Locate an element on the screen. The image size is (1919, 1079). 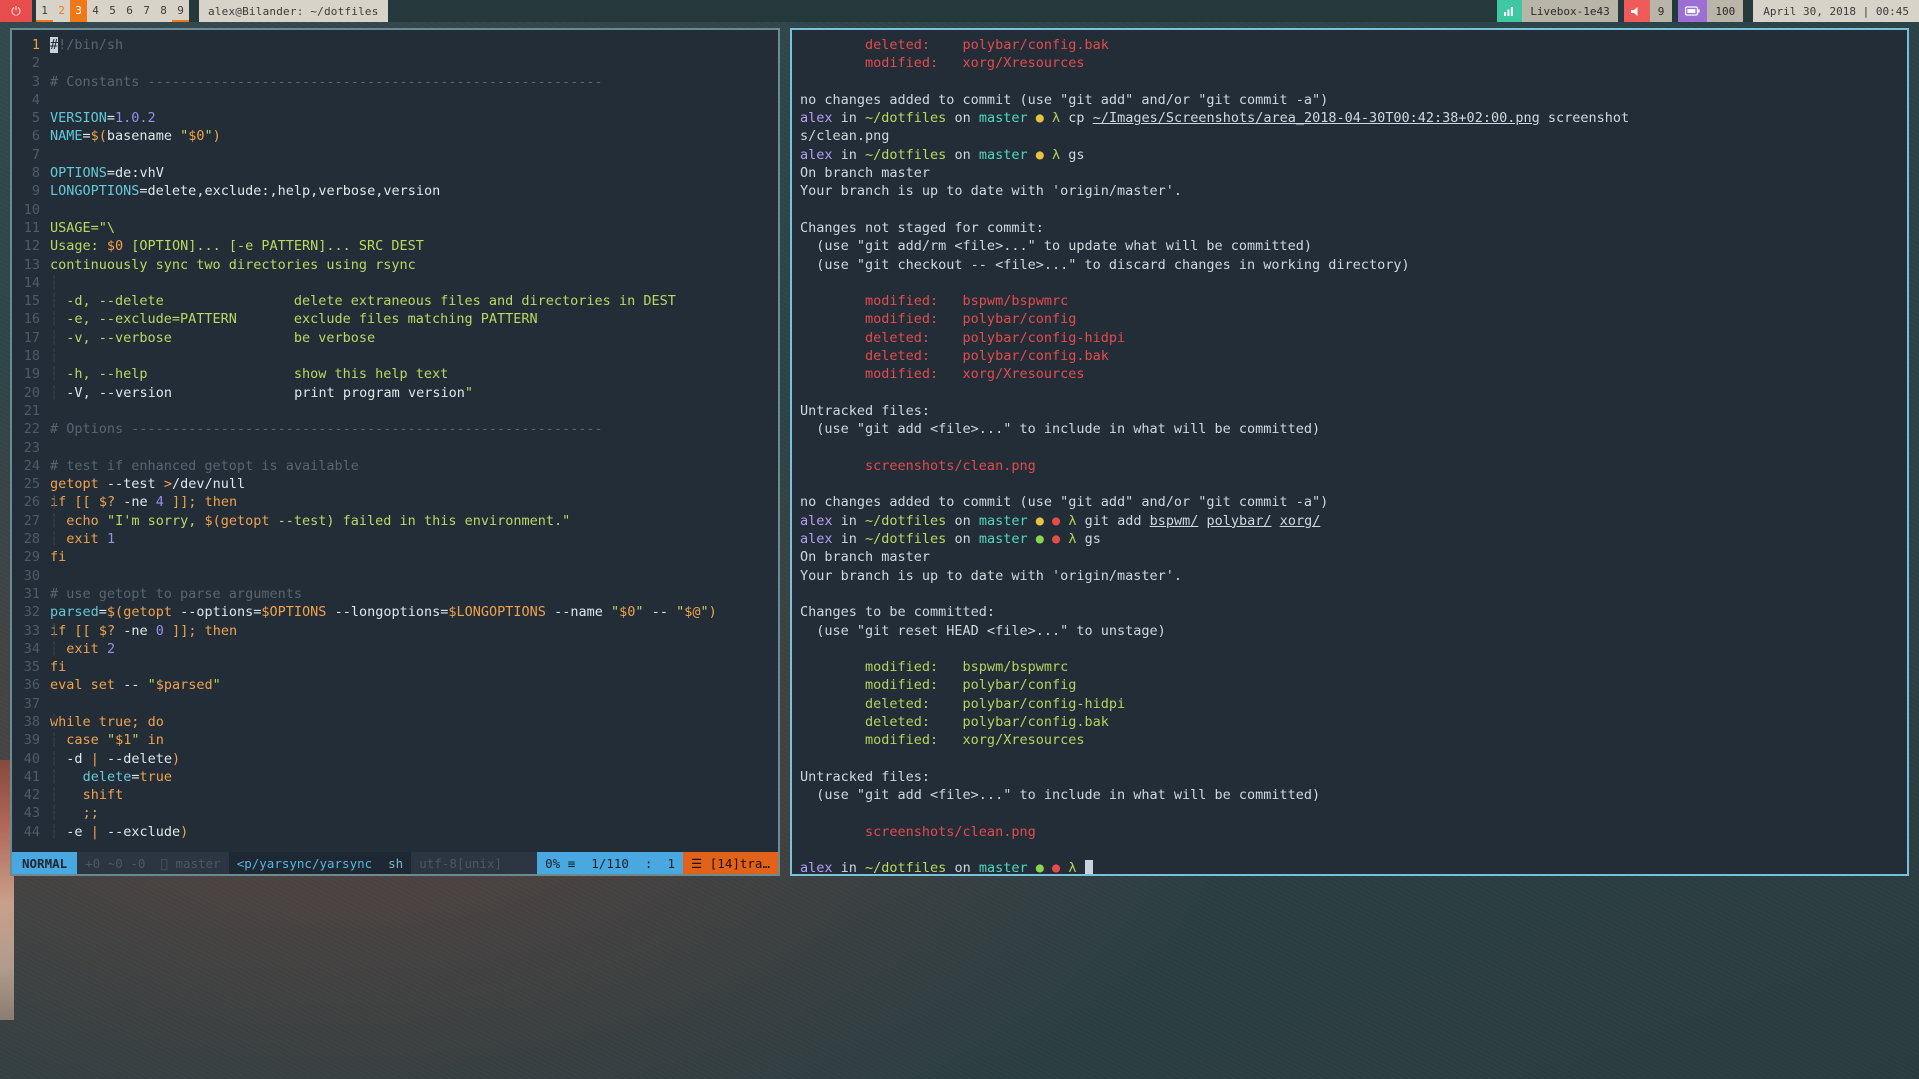
editor-line: 20 -V, --version print program version" ┆ is located at coordinates (395, 393).